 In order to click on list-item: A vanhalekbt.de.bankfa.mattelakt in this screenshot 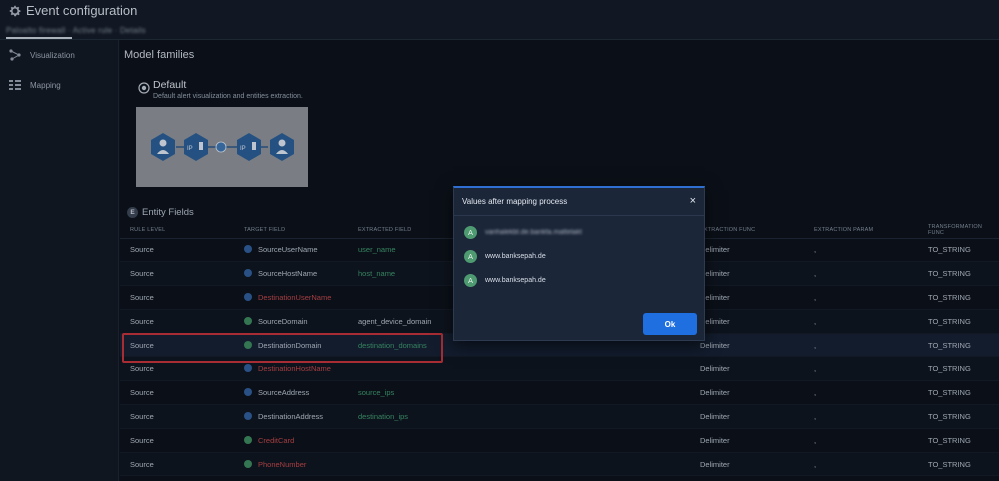, I will do `click(523, 232)`.